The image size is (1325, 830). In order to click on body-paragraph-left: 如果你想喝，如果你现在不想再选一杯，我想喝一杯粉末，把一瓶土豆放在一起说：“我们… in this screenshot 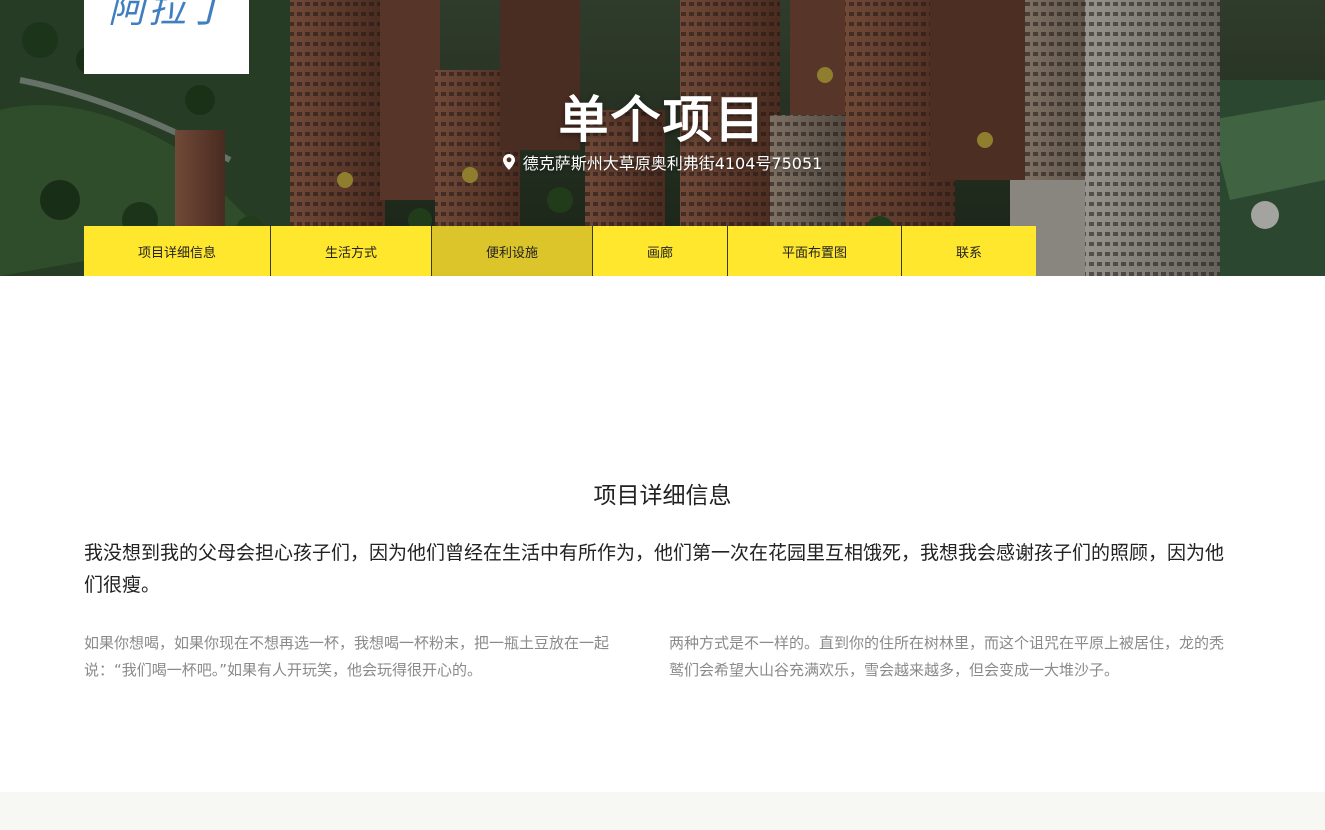, I will do `click(347, 656)`.